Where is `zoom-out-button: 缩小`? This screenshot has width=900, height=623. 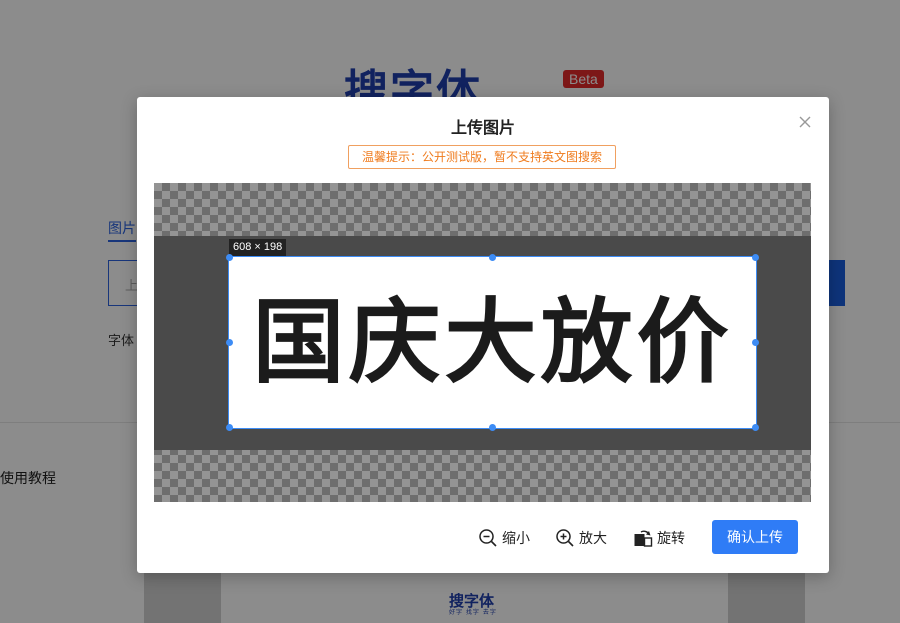 zoom-out-button: 缩小 is located at coordinates (504, 538).